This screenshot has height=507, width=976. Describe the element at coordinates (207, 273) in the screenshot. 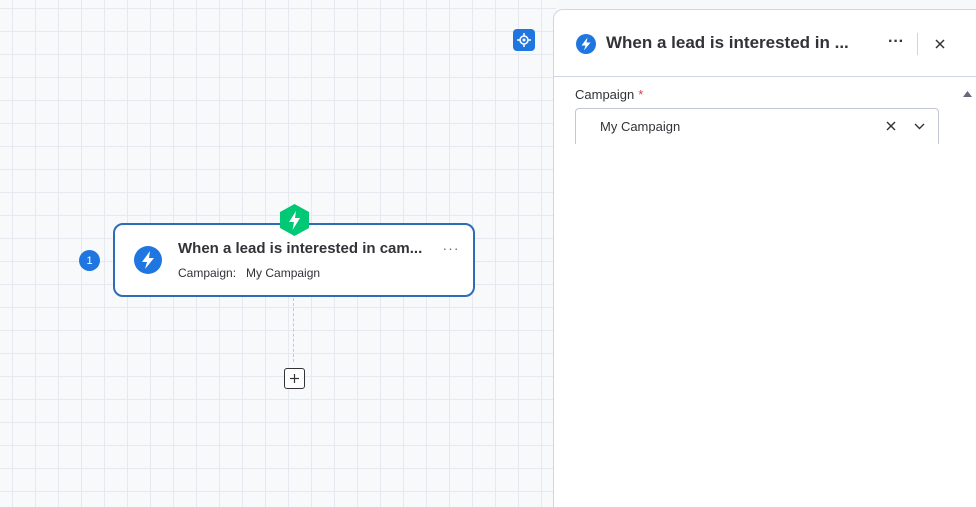

I see `node-campaign-label: Campaign:` at that location.